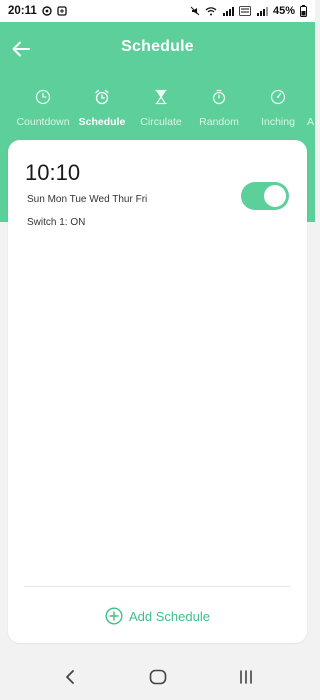  What do you see at coordinates (43, 97) in the screenshot?
I see `clock-icon` at bounding box center [43, 97].